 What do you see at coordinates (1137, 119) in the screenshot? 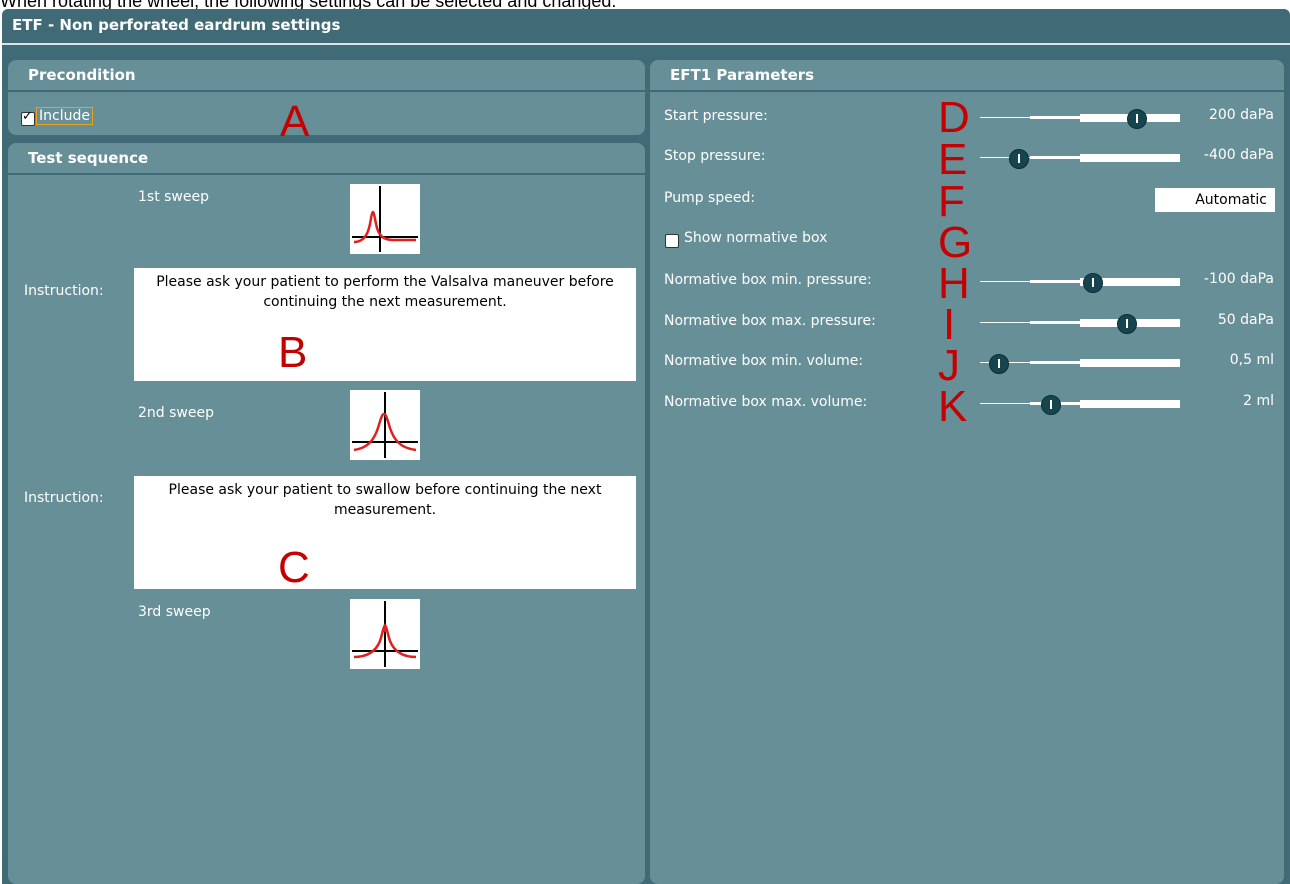
I see `start-pressure-thumb` at bounding box center [1137, 119].